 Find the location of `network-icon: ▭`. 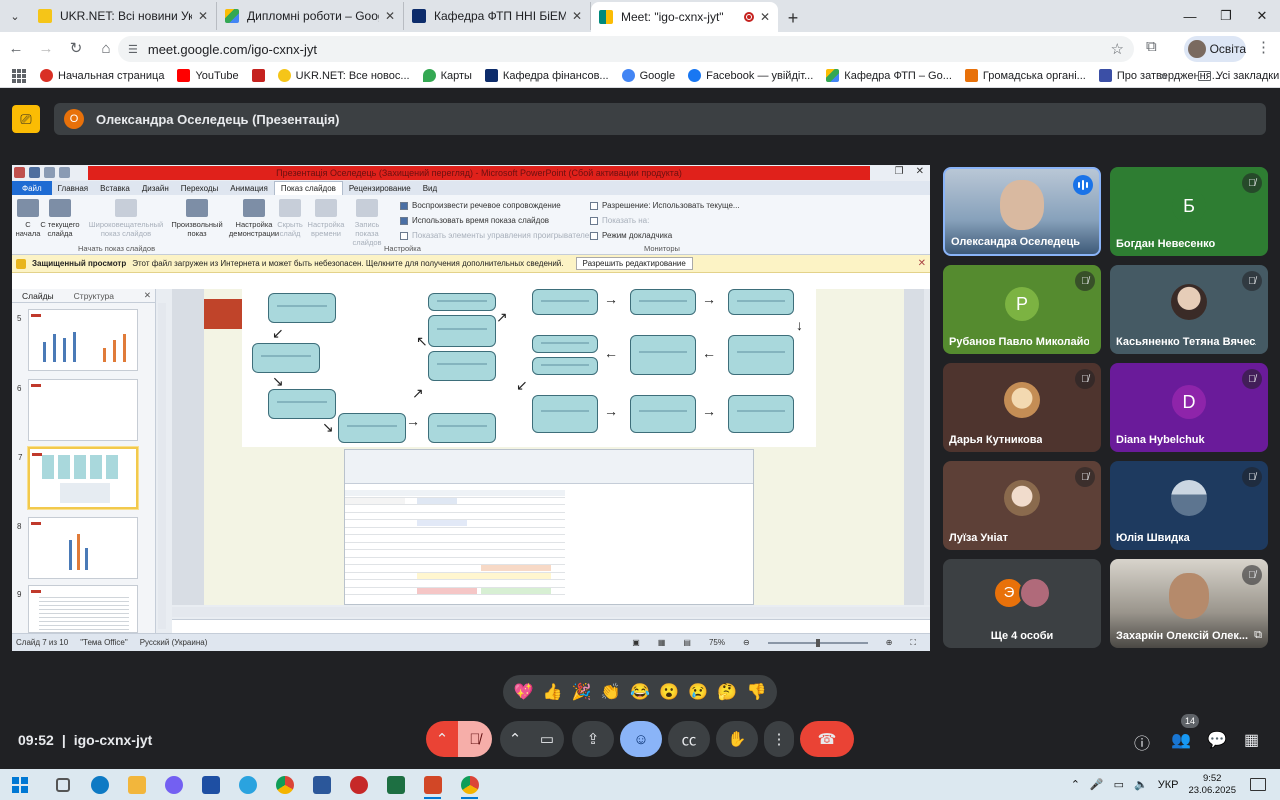

network-icon: ▭ is located at coordinates (1119, 784).